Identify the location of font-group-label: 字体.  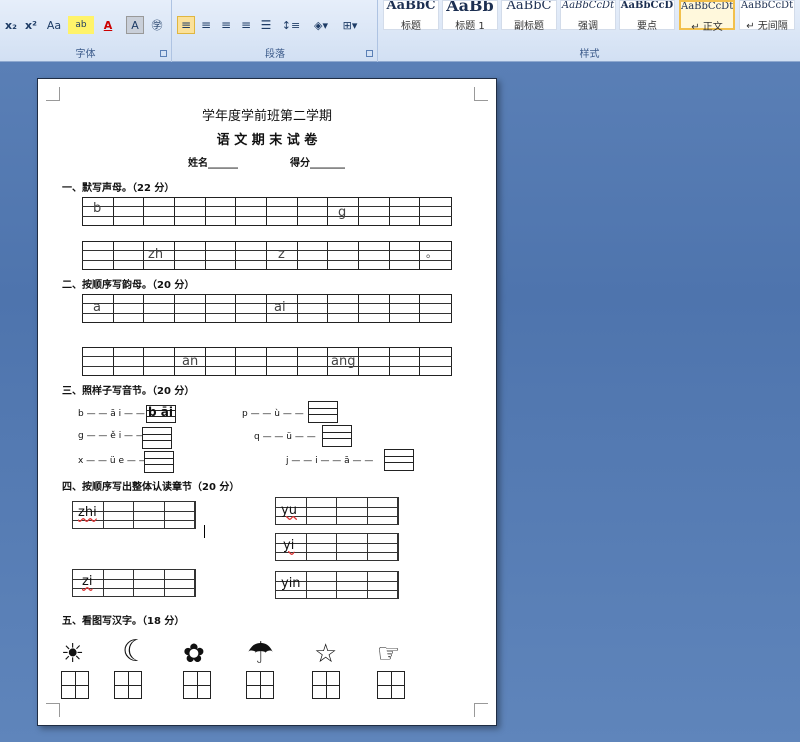
(85, 54).